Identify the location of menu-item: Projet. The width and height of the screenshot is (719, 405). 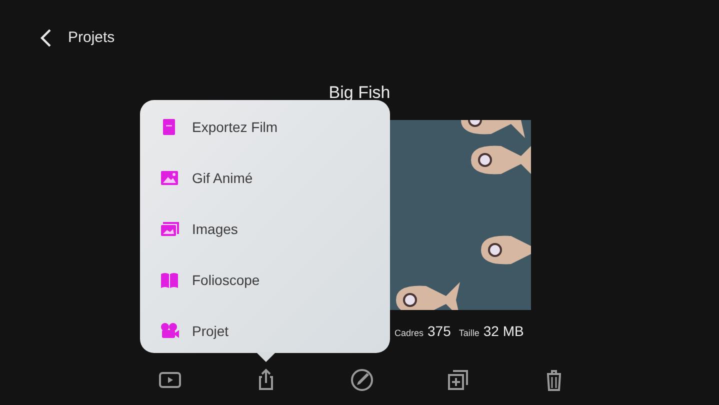
(265, 330).